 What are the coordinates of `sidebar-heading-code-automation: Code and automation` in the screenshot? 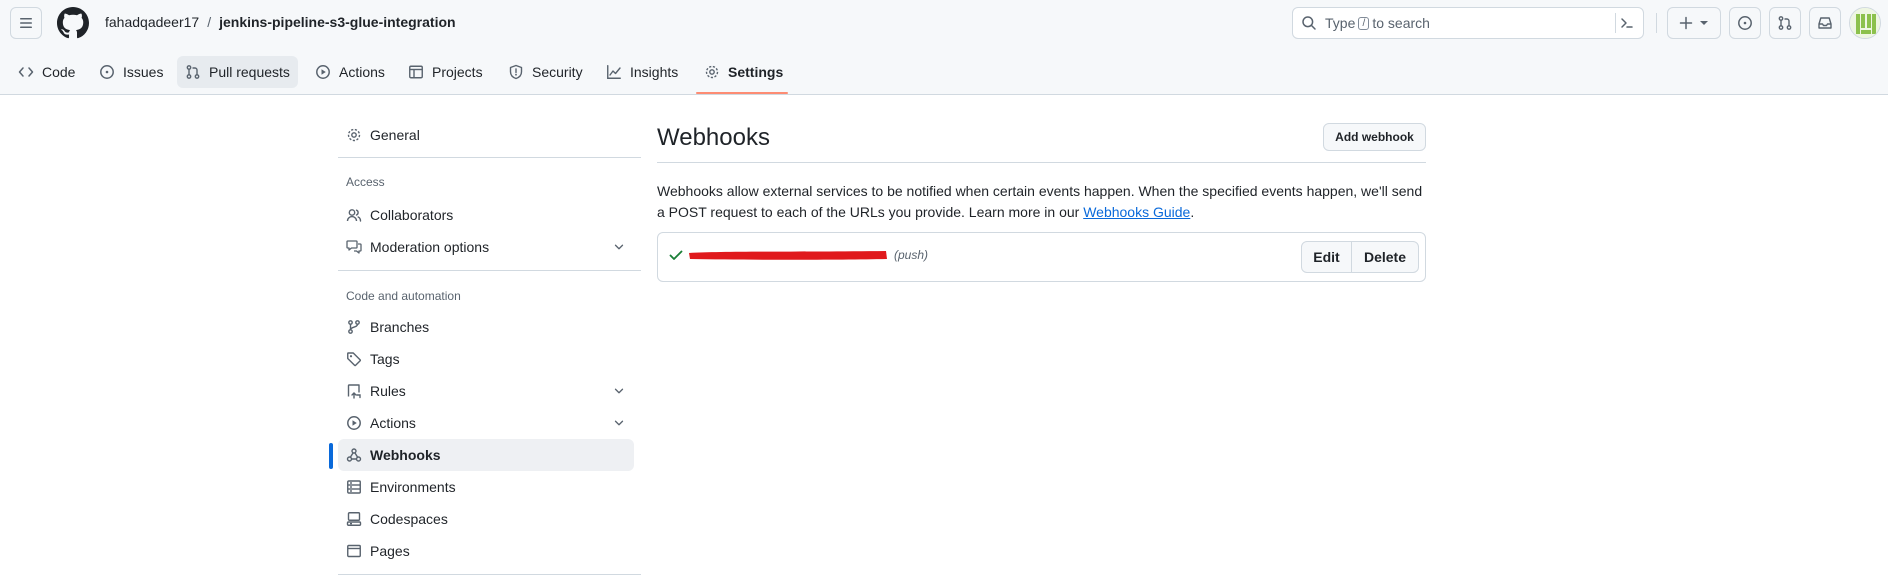 It's located at (403, 296).